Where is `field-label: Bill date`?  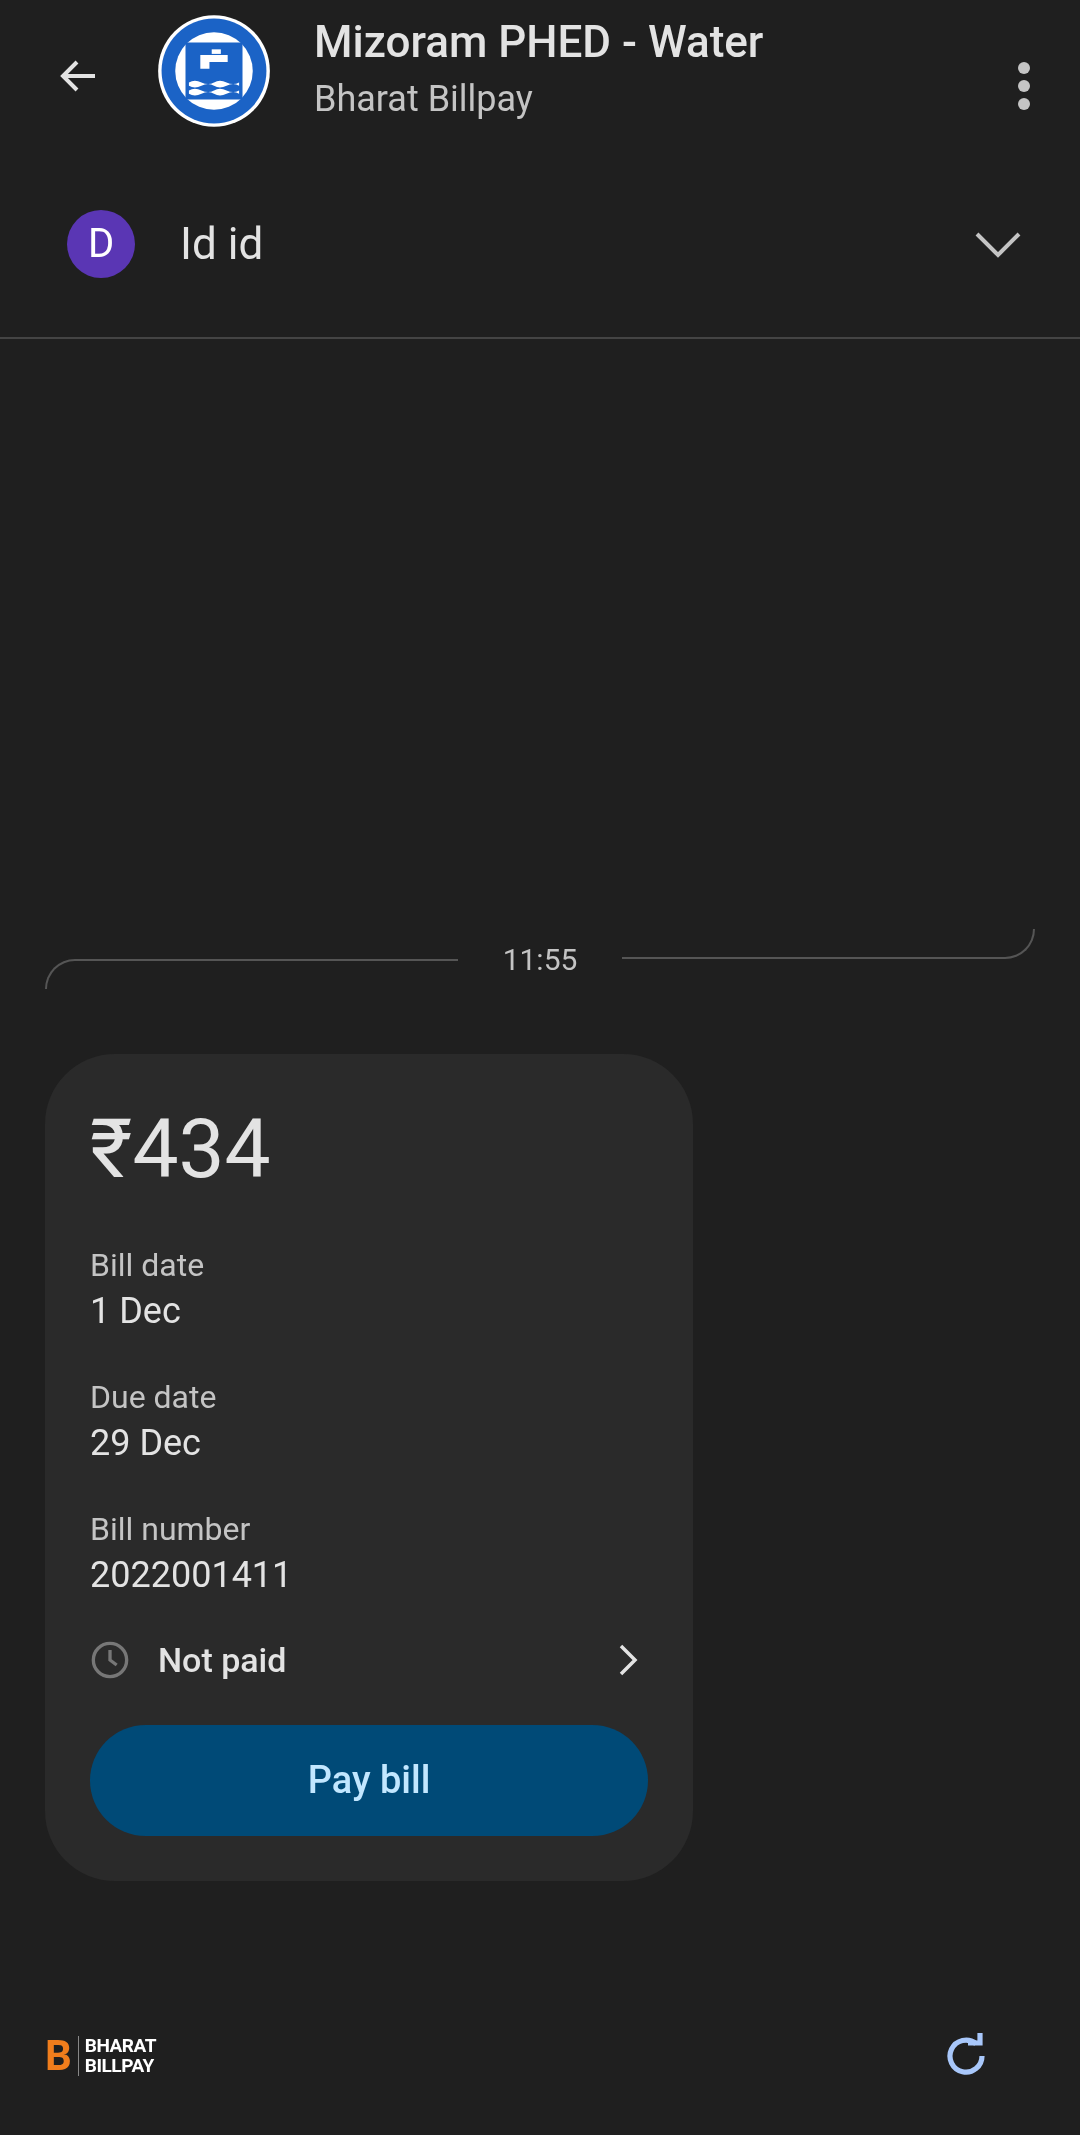 field-label: Bill date is located at coordinates (148, 1265).